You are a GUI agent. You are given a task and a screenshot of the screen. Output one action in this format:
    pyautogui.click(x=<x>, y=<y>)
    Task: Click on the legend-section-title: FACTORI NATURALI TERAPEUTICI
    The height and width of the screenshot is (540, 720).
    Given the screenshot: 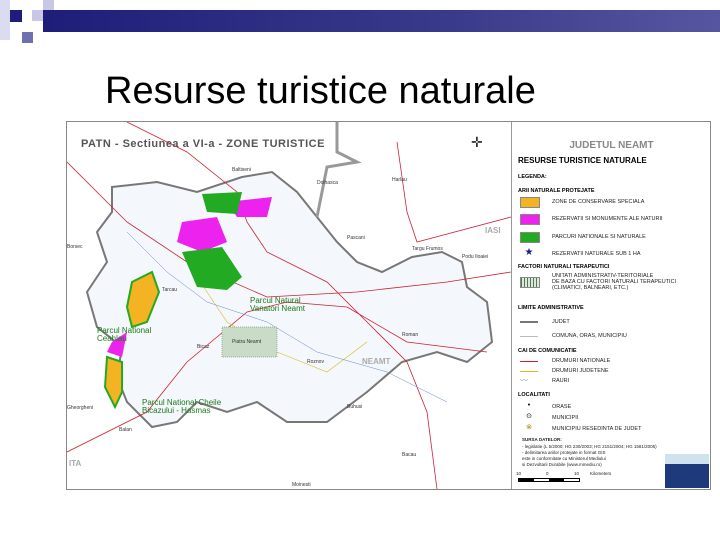 What is the action you would take?
    pyautogui.click(x=564, y=267)
    